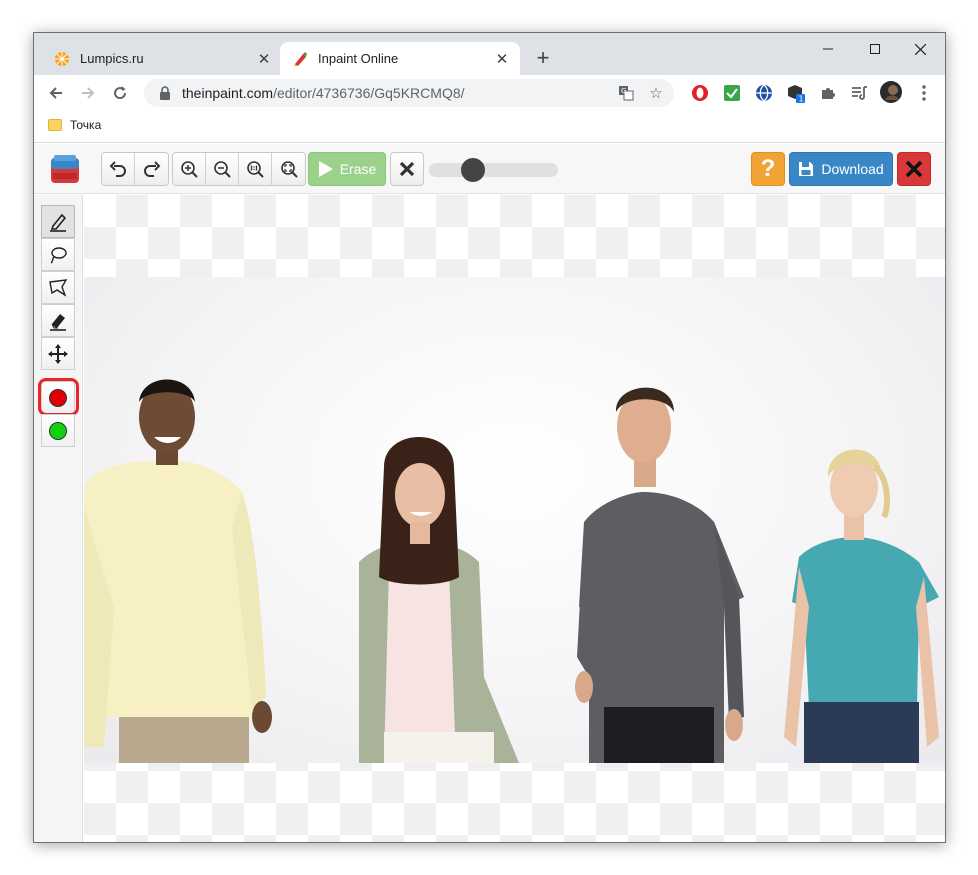 The image size is (978, 875). I want to click on window-close-icon, so click(920, 49).